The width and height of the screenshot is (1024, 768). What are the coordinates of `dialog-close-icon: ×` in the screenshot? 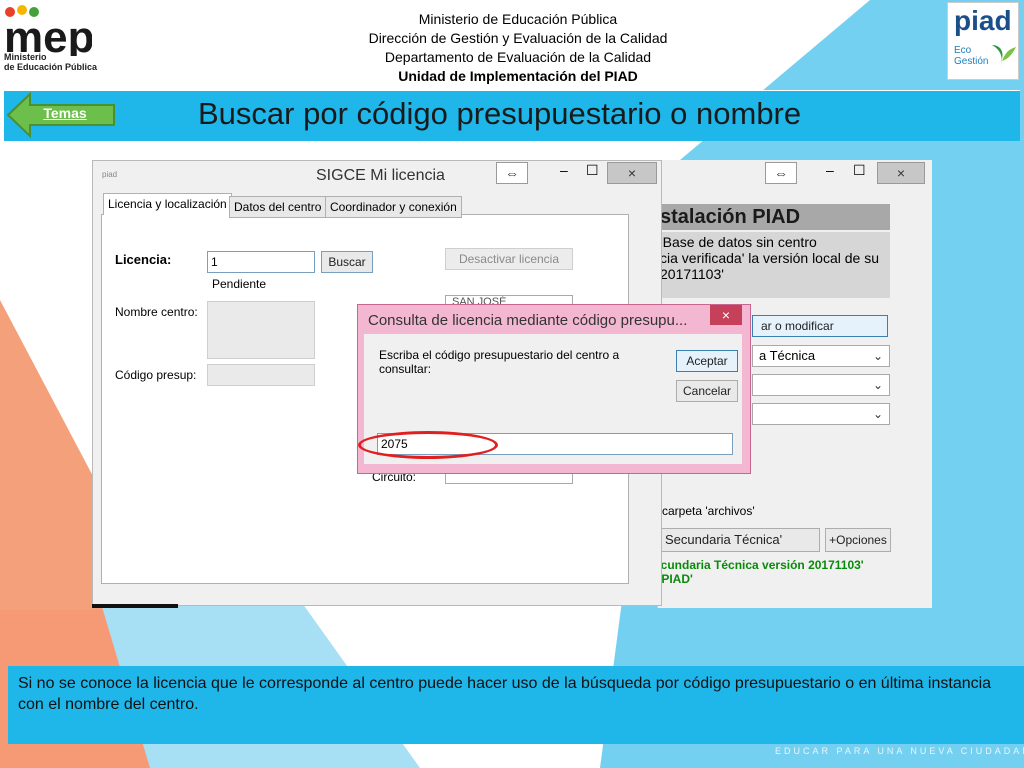 It's located at (726, 315).